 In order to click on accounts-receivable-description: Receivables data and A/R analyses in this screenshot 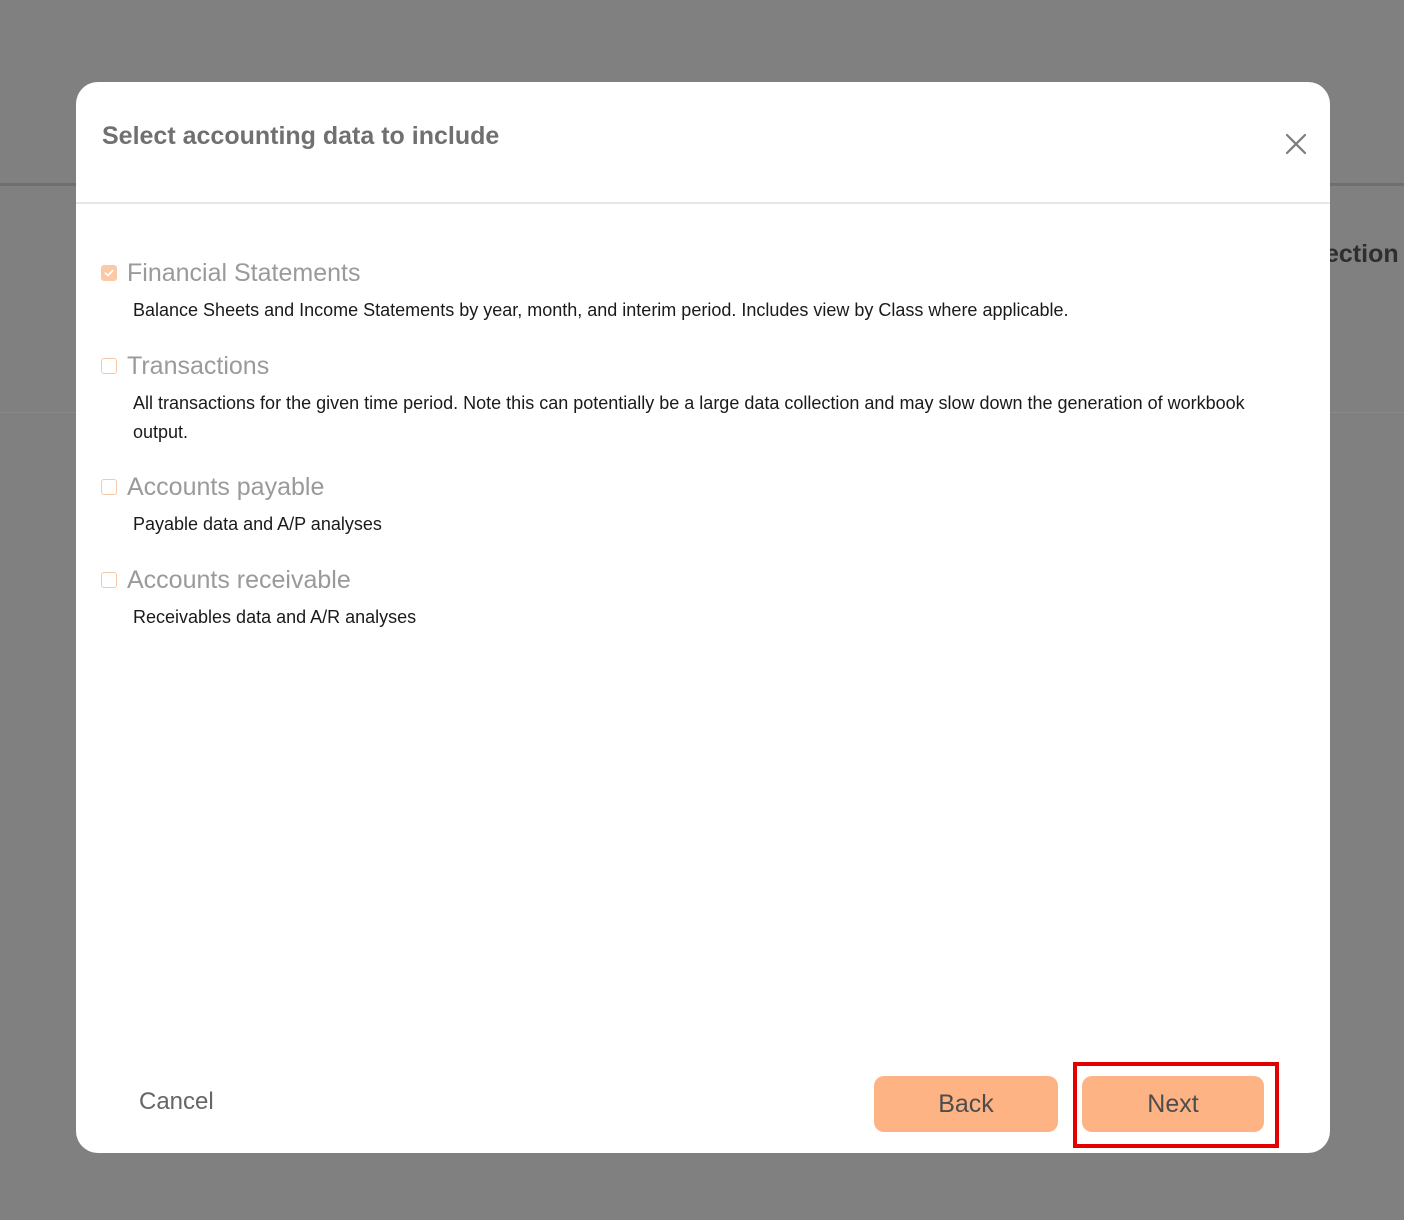, I will do `click(275, 617)`.